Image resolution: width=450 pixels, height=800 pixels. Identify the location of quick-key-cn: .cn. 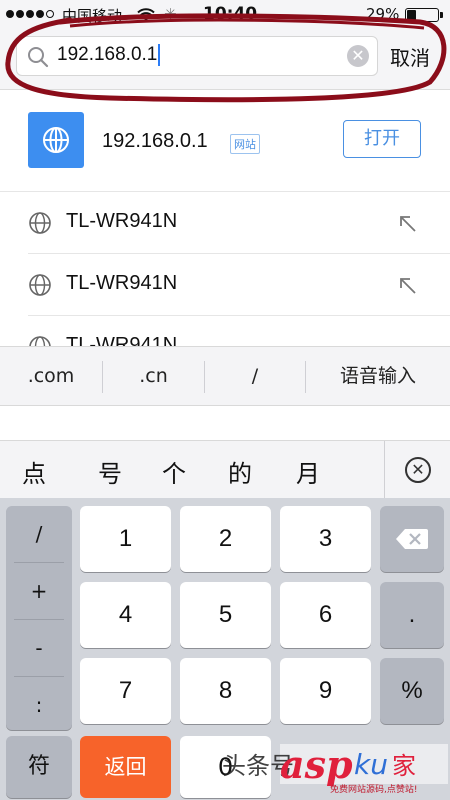
(153, 376).